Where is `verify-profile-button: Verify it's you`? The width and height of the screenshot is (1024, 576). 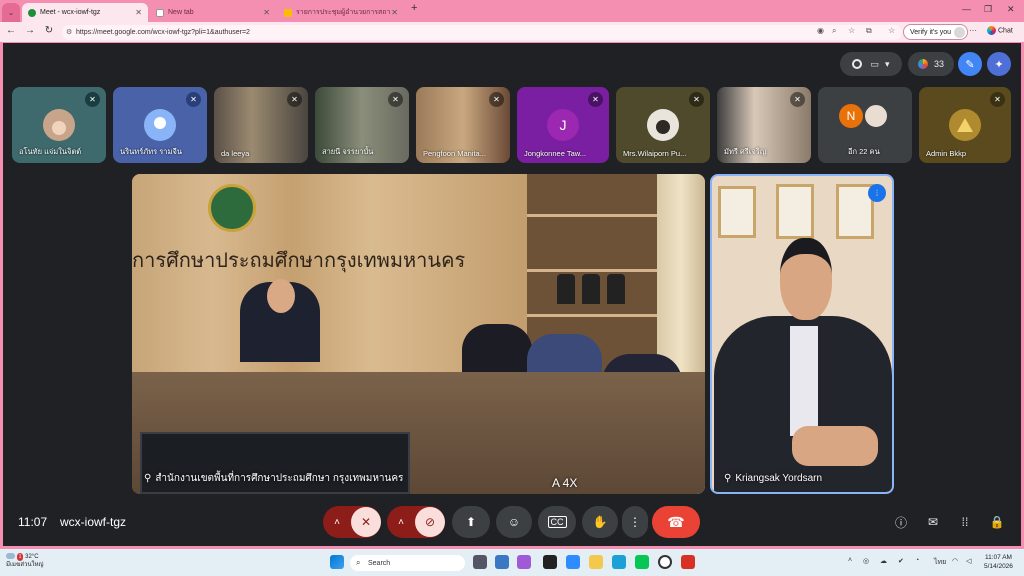
verify-profile-button: Verify it's you is located at coordinates (936, 32).